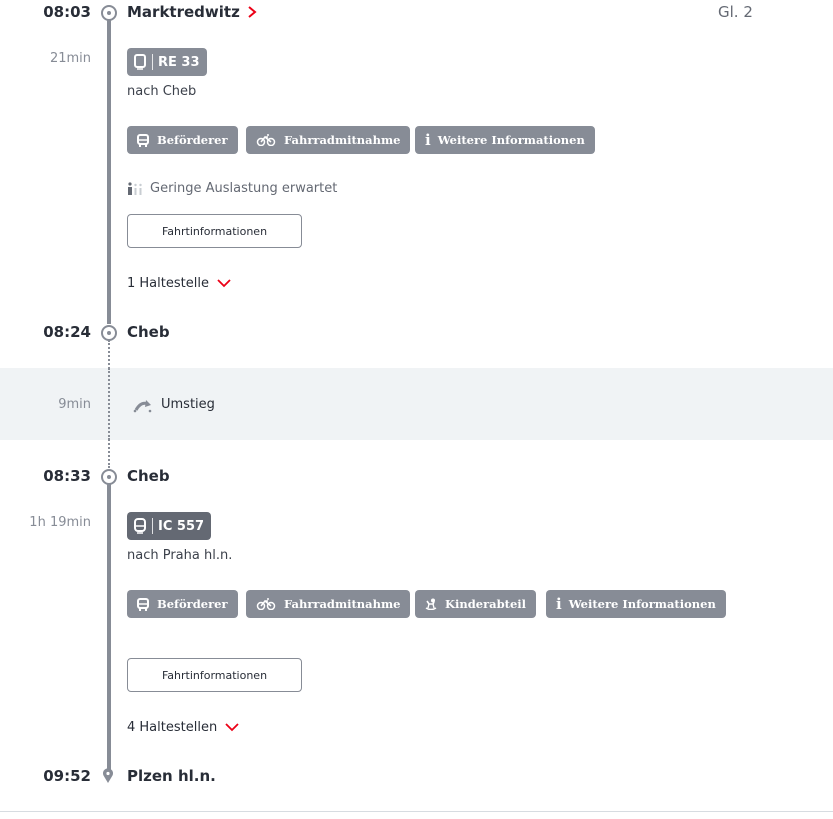 Image resolution: width=833 pixels, height=819 pixels. Describe the element at coordinates (67, 776) in the screenshot. I see `arrival-time: 09:52` at that location.